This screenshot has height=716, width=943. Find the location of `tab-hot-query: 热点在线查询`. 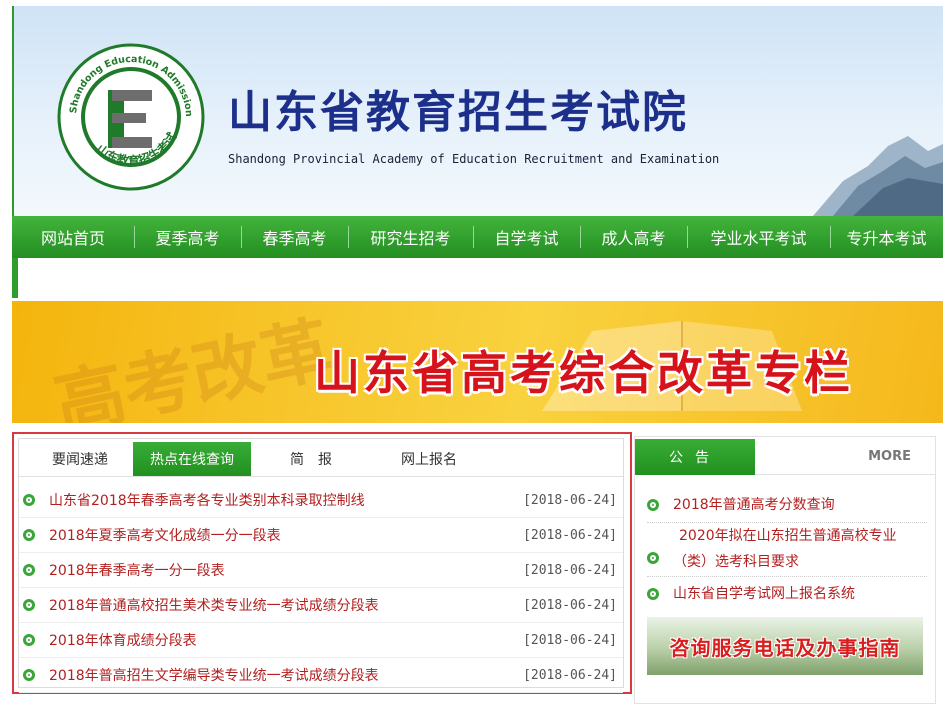

tab-hot-query: 热点在线查询 is located at coordinates (192, 459).